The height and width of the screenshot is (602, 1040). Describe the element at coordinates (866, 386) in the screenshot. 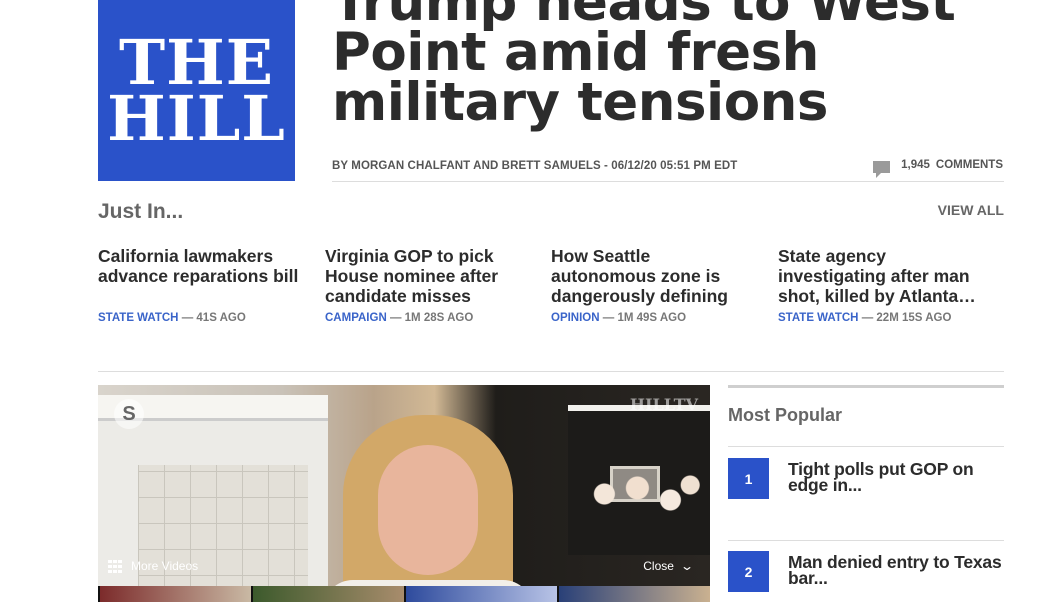

I see `most-popular-top-bar` at that location.